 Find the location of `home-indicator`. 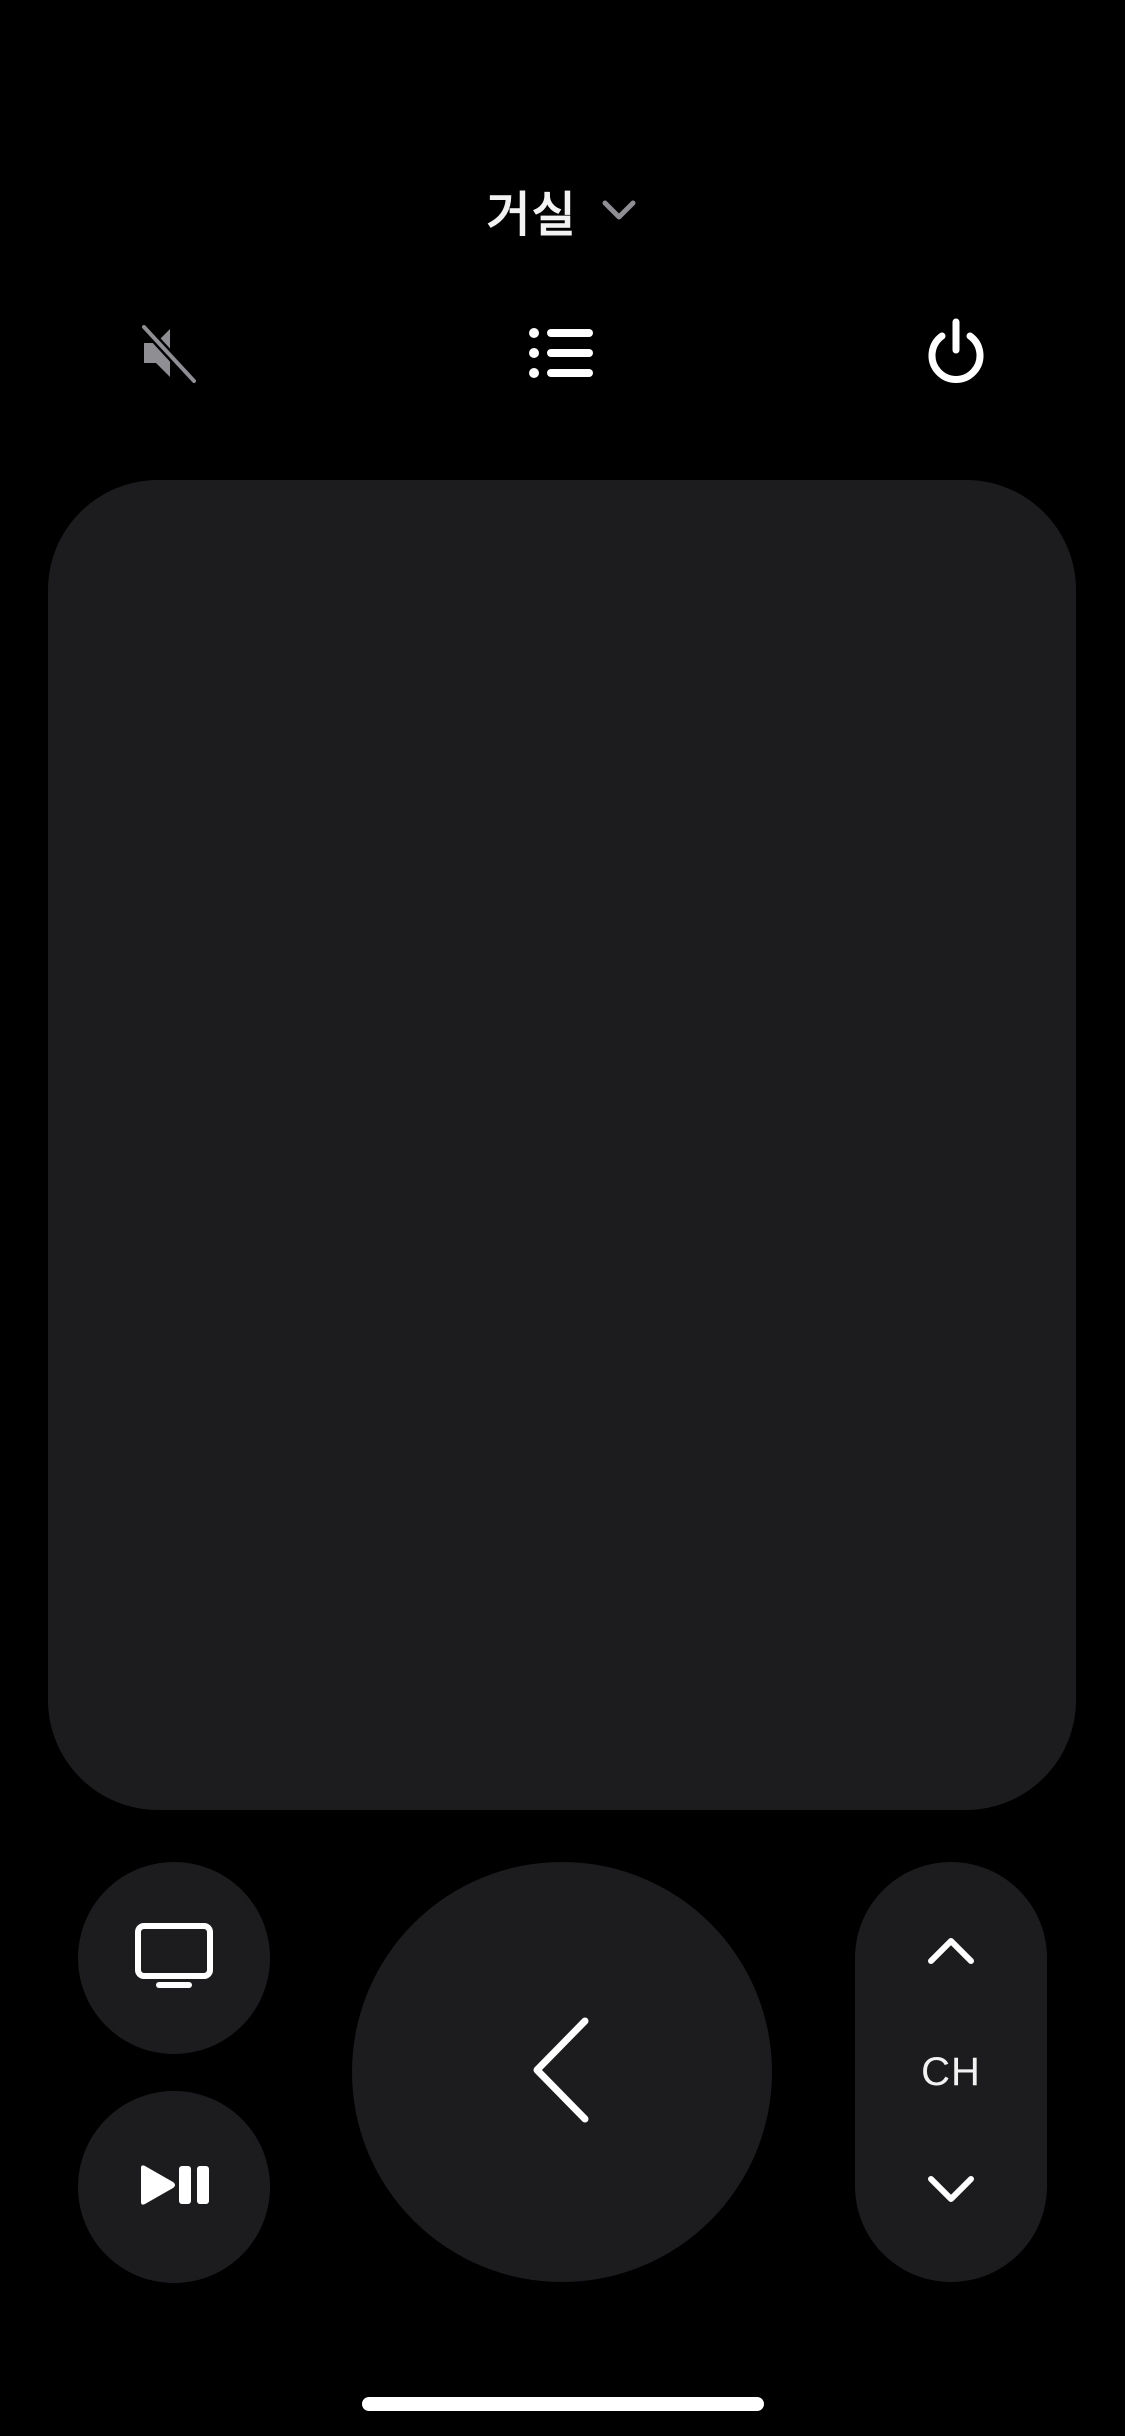

home-indicator is located at coordinates (563, 2404).